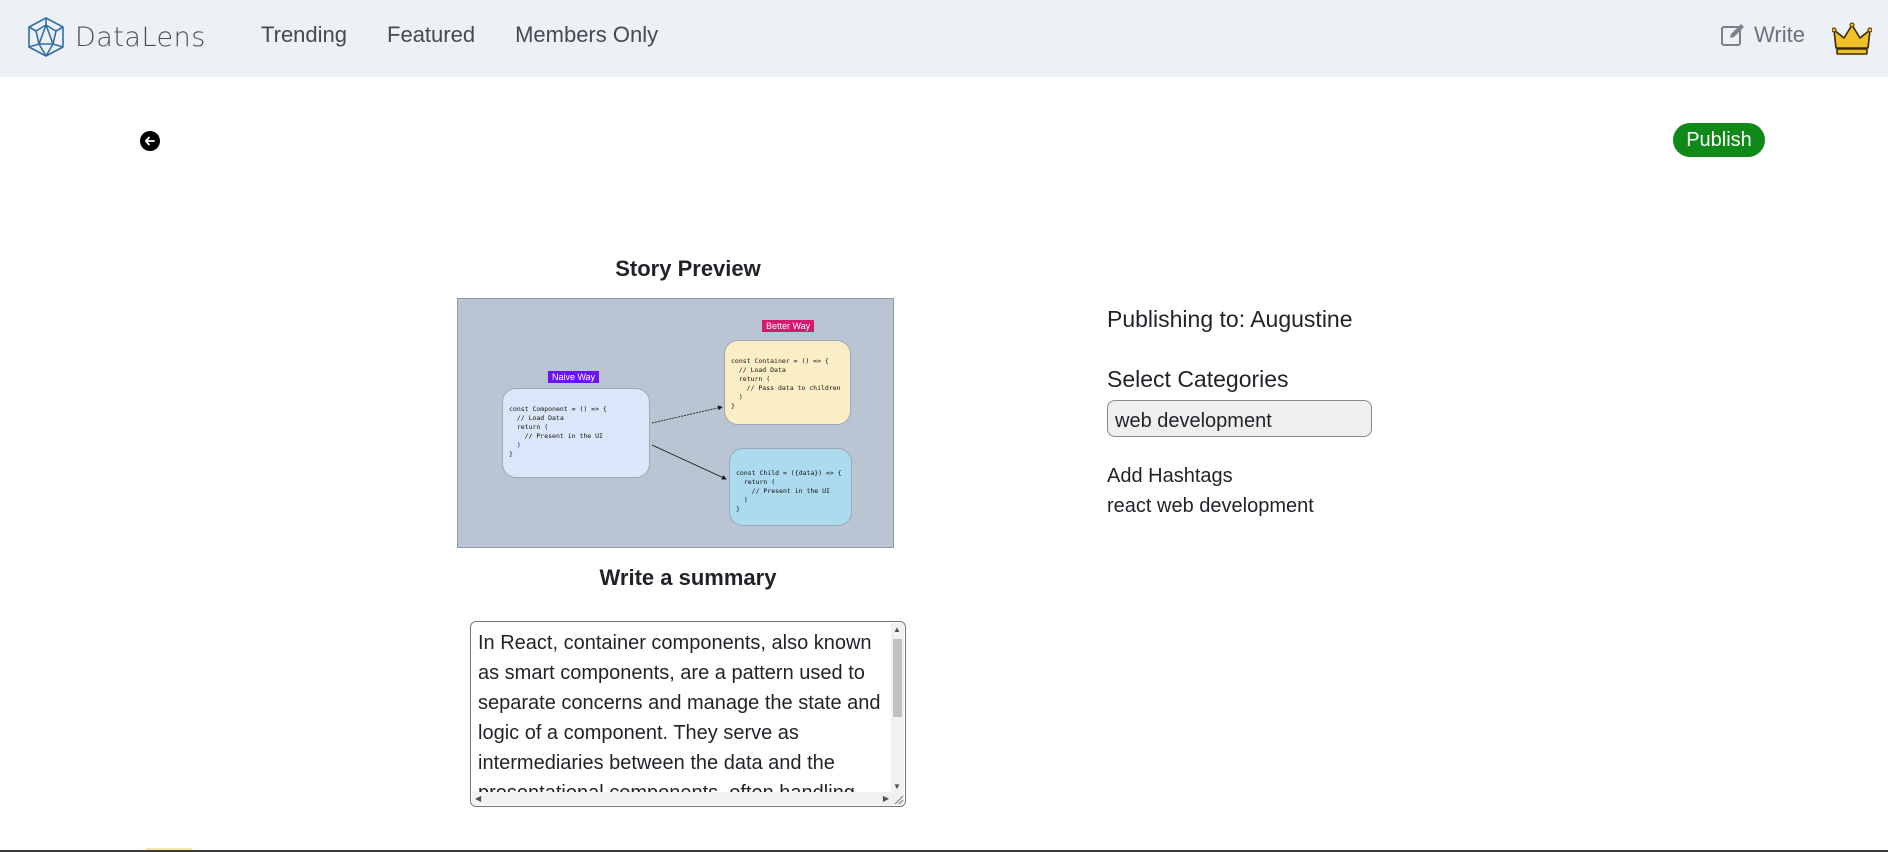  I want to click on nav-trending: Trending, so click(304, 35).